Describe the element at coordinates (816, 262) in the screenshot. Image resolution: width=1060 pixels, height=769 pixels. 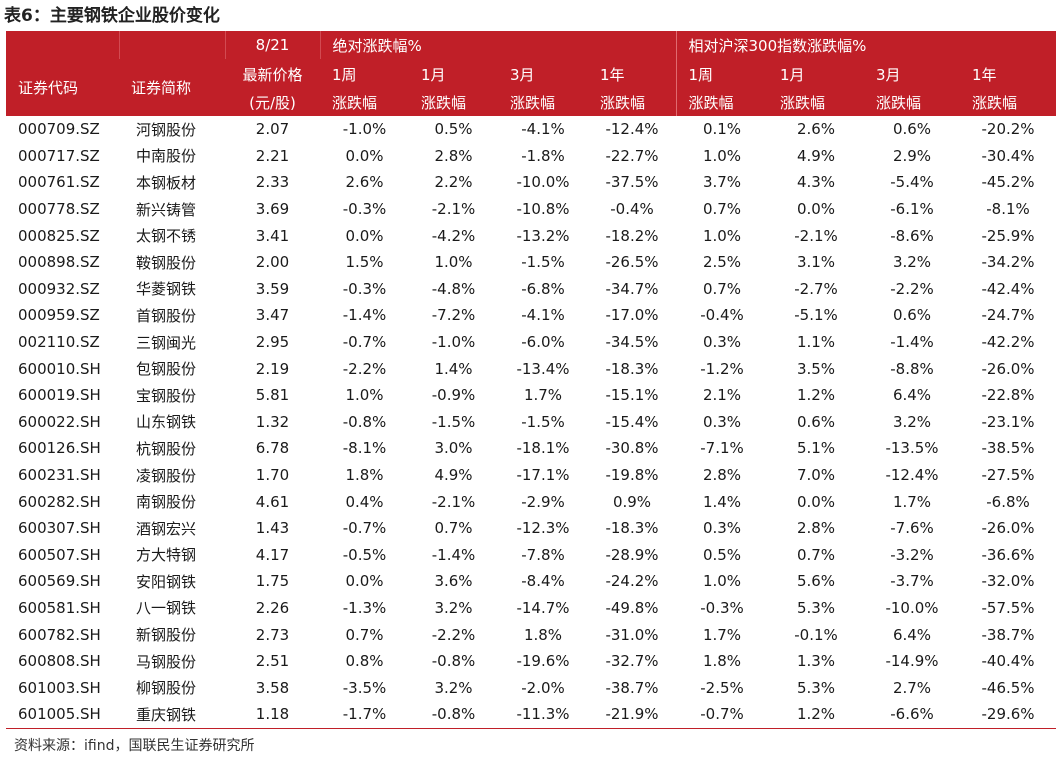
I see `cell-rel-1m: 3.1%` at that location.